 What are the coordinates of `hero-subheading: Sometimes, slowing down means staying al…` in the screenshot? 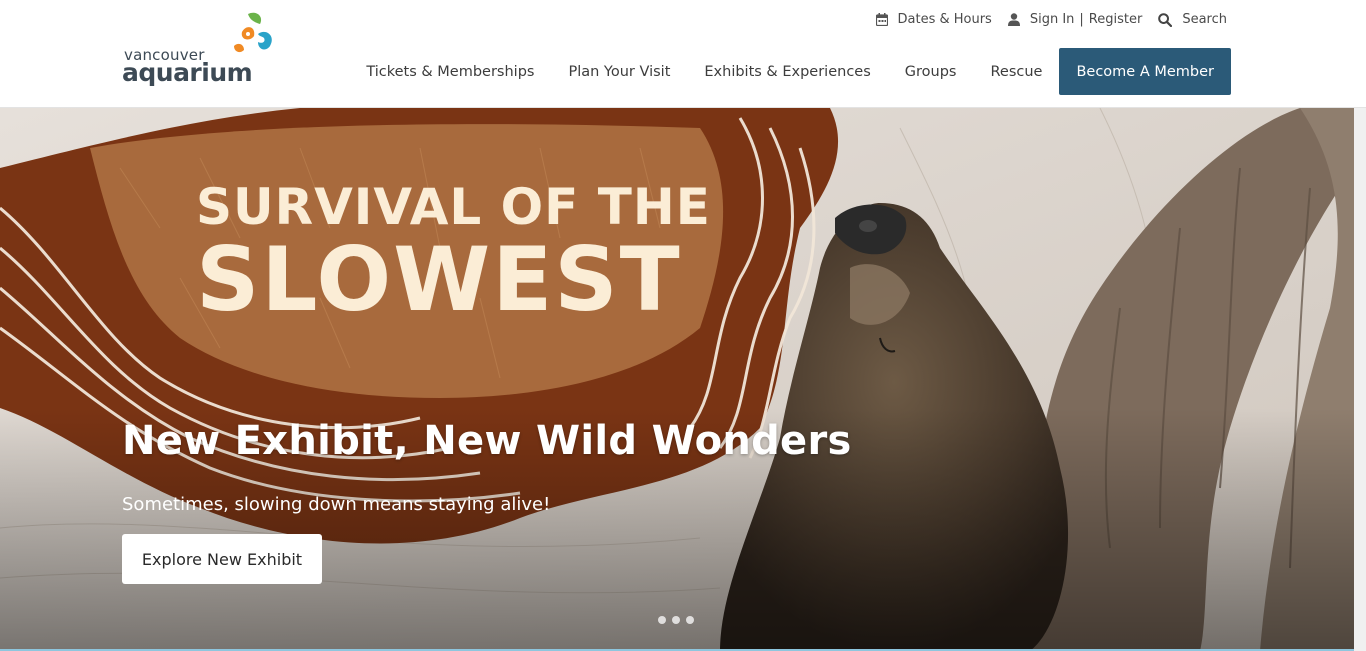 It's located at (336, 504).